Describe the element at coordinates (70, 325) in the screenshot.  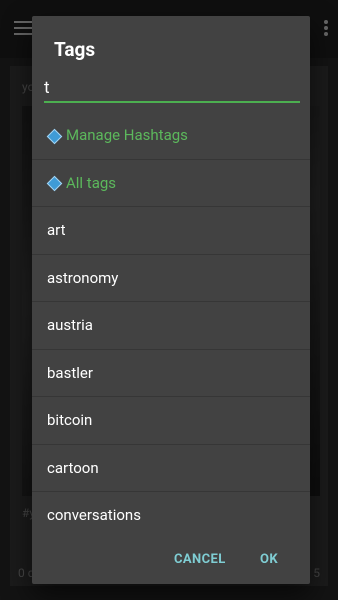
I see `tag-label: austria` at that location.